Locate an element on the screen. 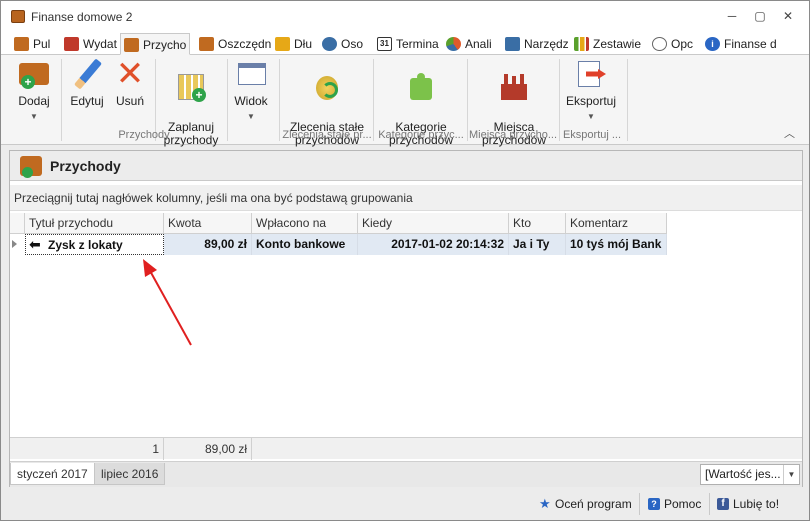 Image resolution: width=810 pixels, height=522 pixels. column-header-comment: Komentarz is located at coordinates (616, 223).